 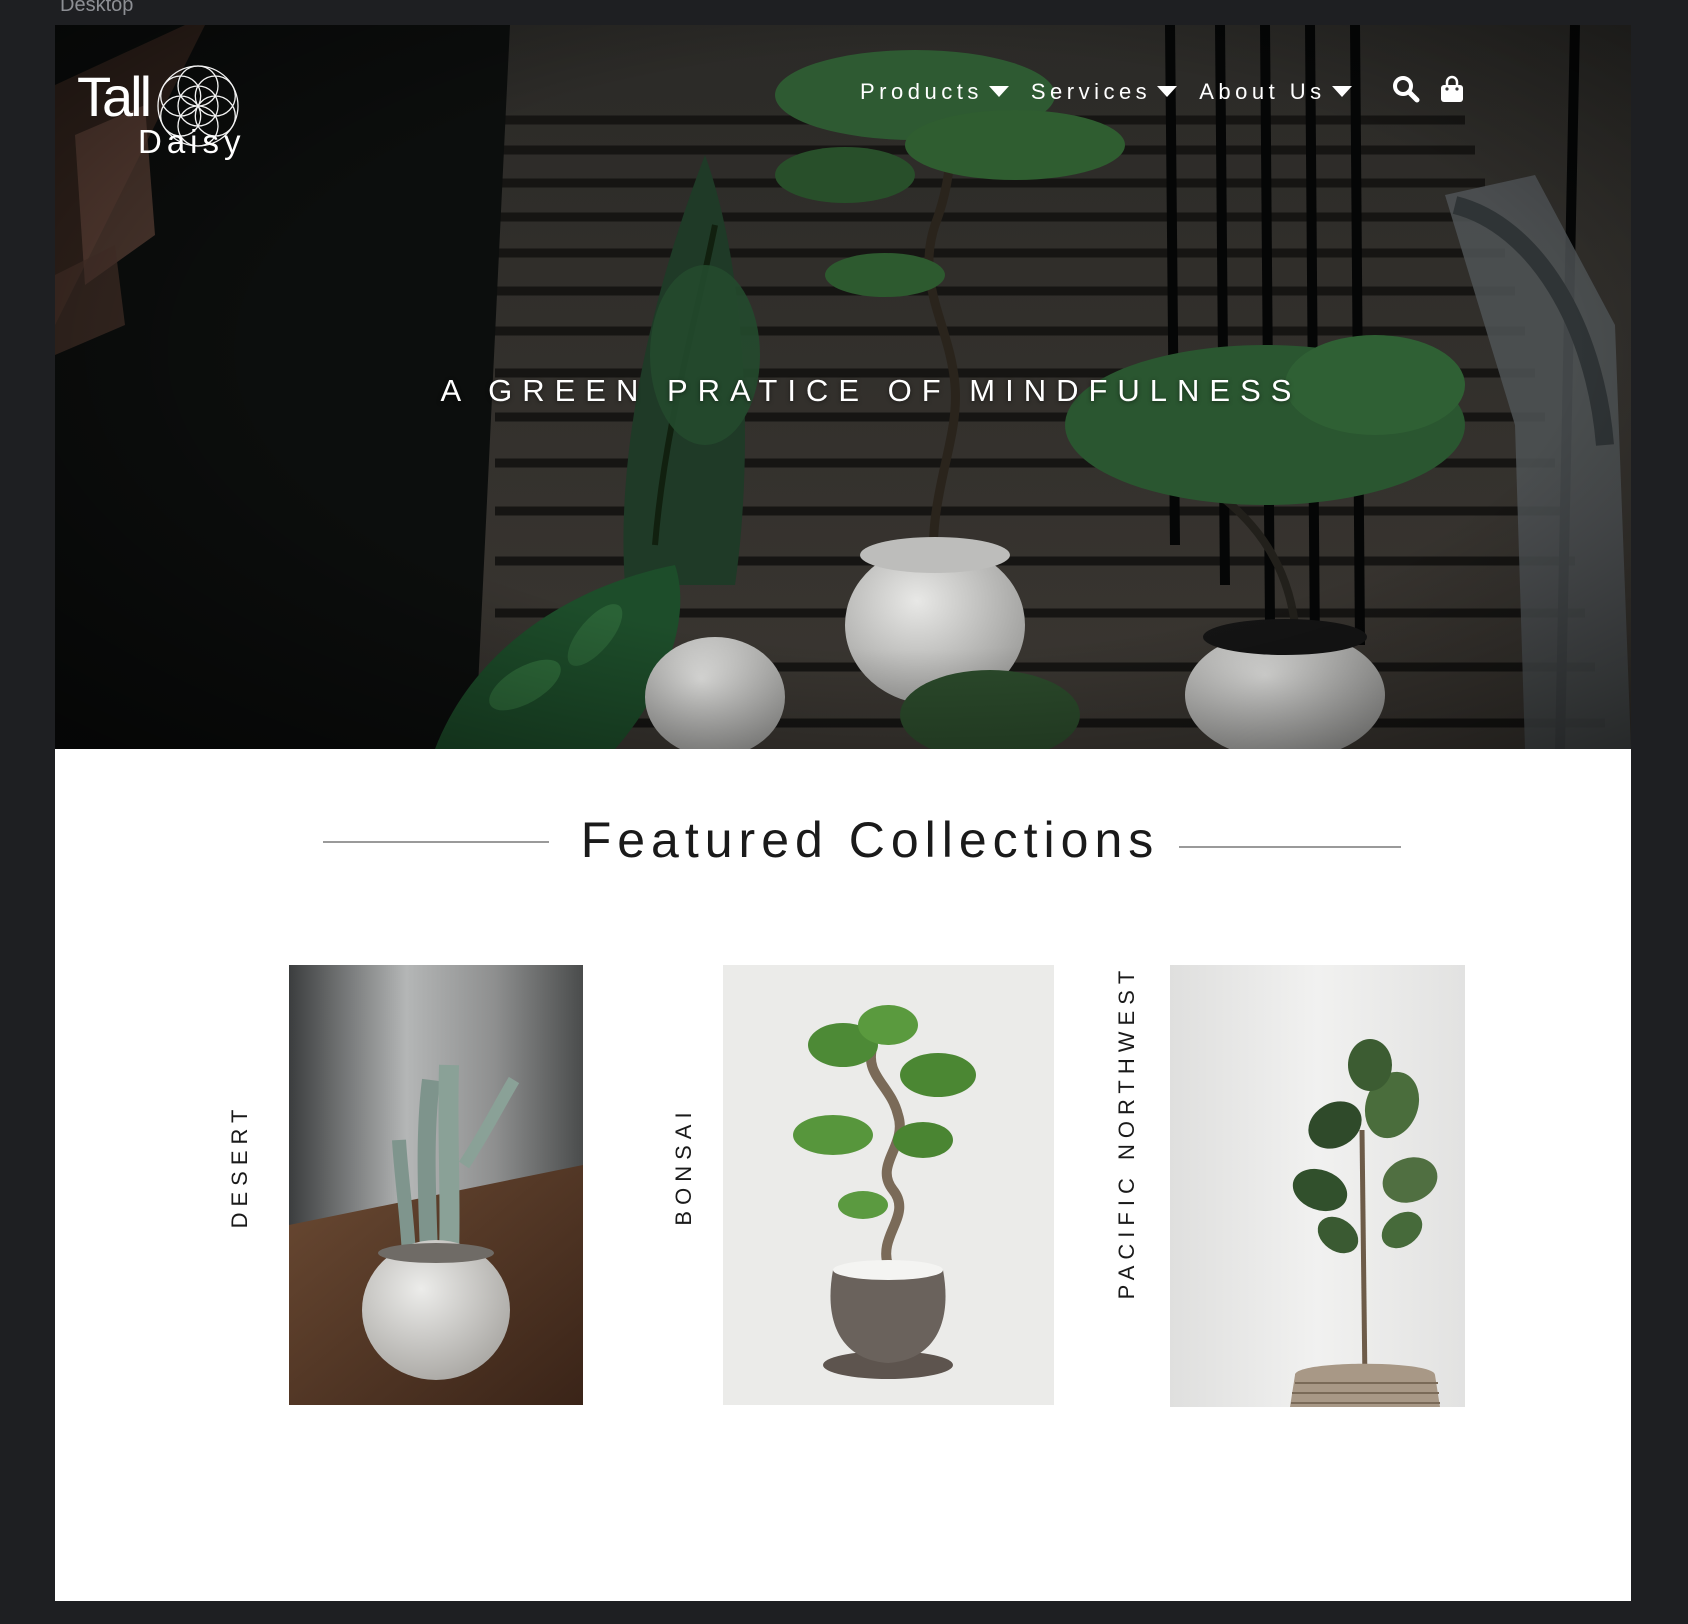 I want to click on nav-products: Products, so click(x=934, y=92).